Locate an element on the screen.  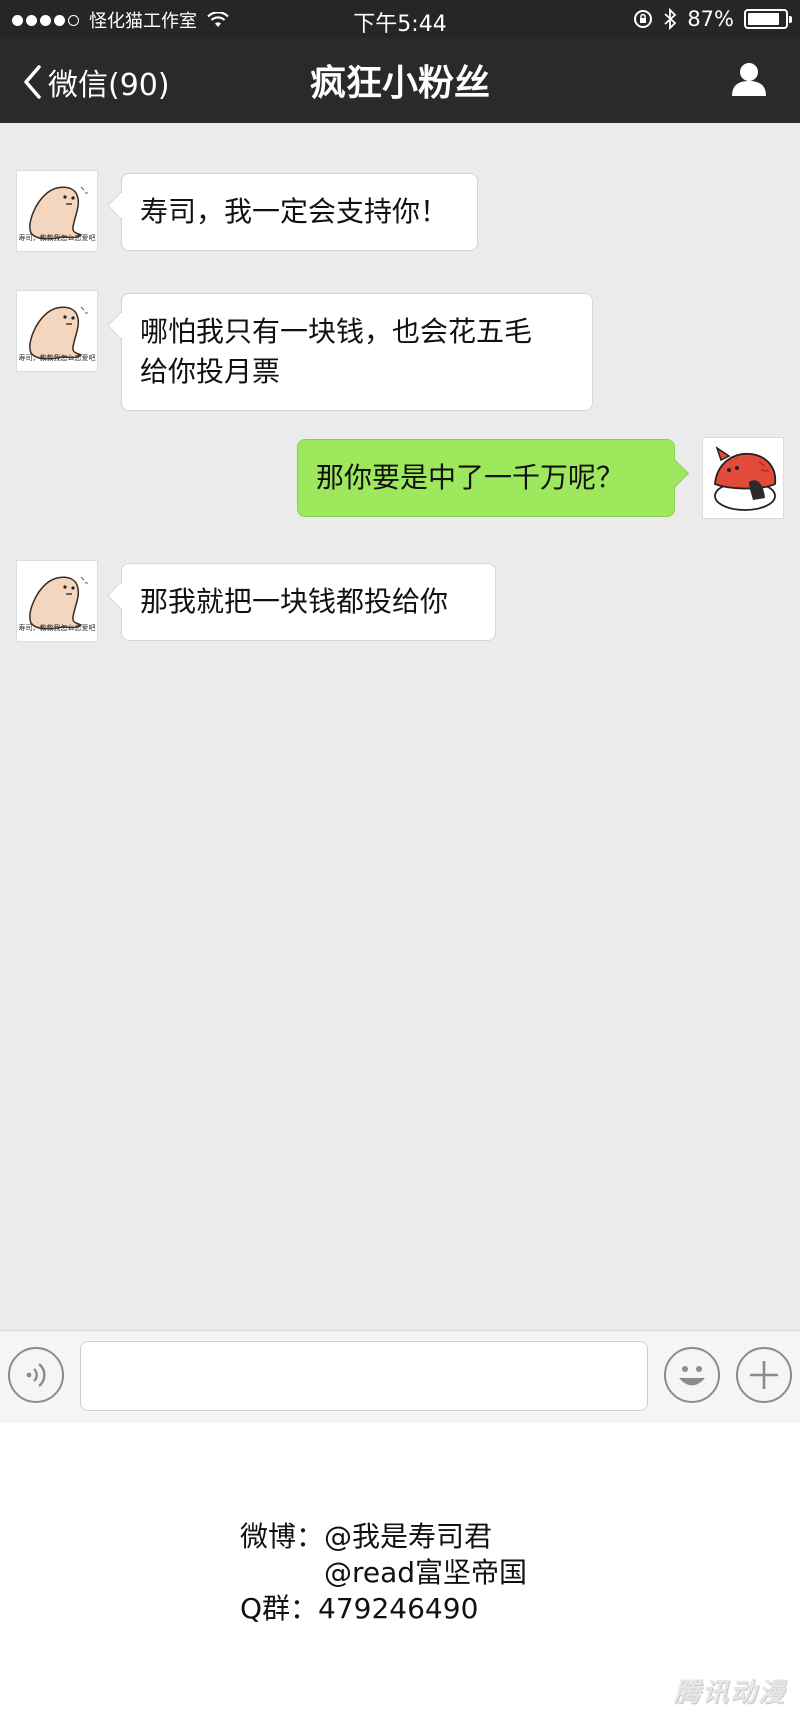
user-profile-icon is located at coordinates (749, 79).